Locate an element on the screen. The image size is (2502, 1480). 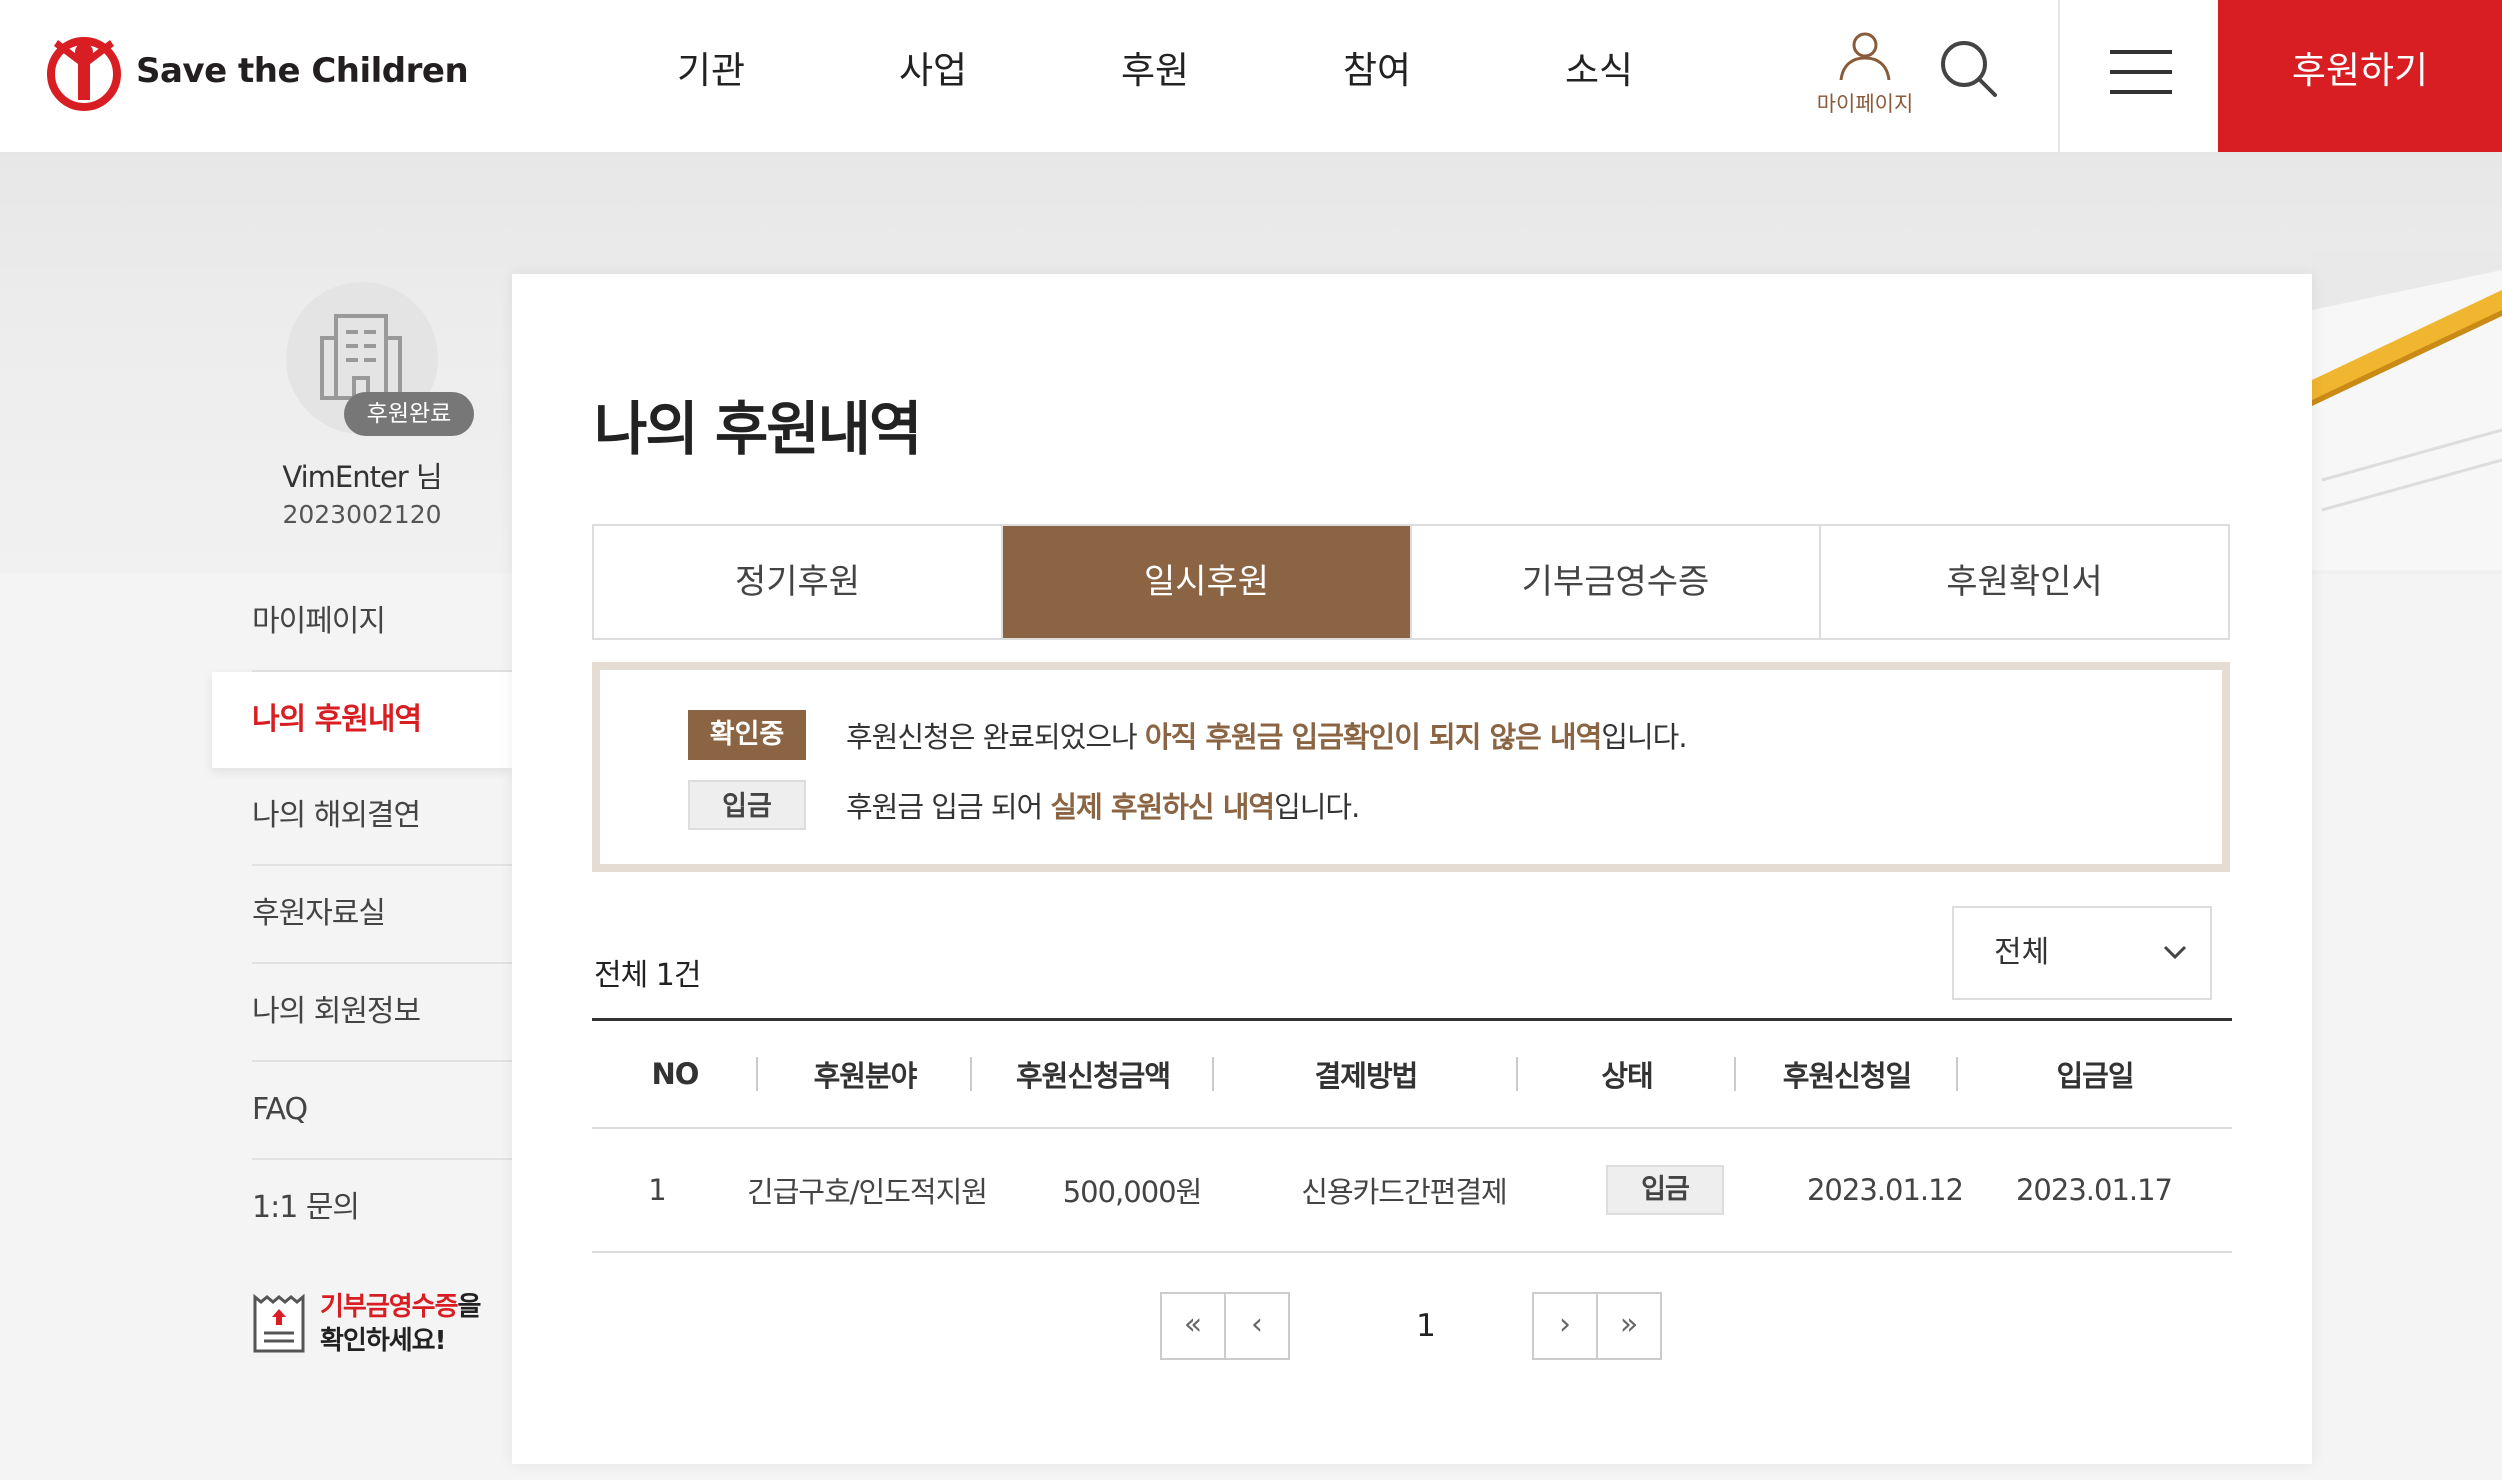
sidebar-item-donation-history: 나의 후원내역 is located at coordinates (362, 720).